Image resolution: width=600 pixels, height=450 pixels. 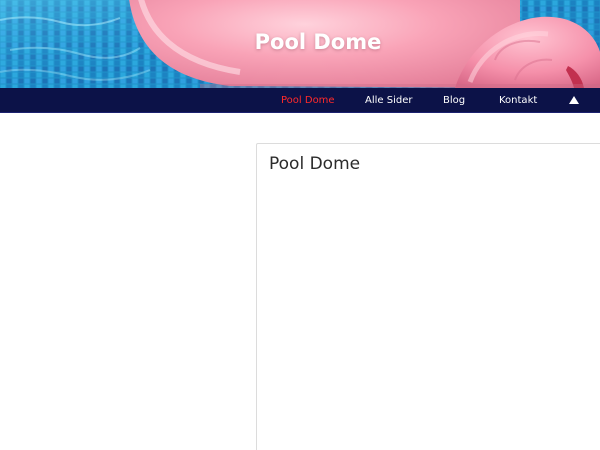 What do you see at coordinates (454, 100) in the screenshot?
I see `nav-item-blog: Blog` at bounding box center [454, 100].